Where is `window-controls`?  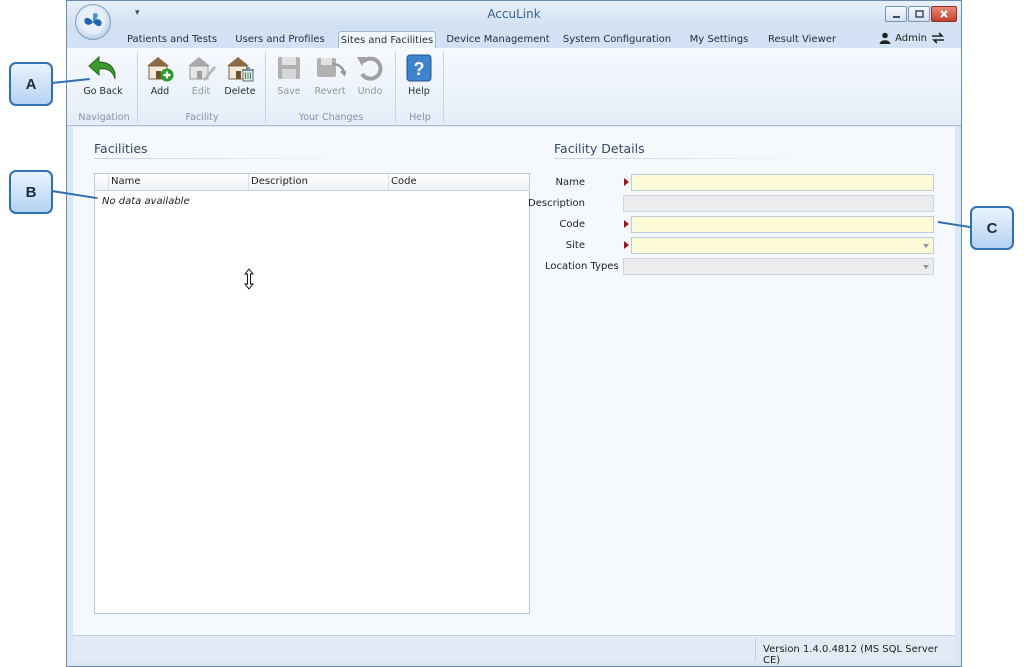
window-controls is located at coordinates (921, 14).